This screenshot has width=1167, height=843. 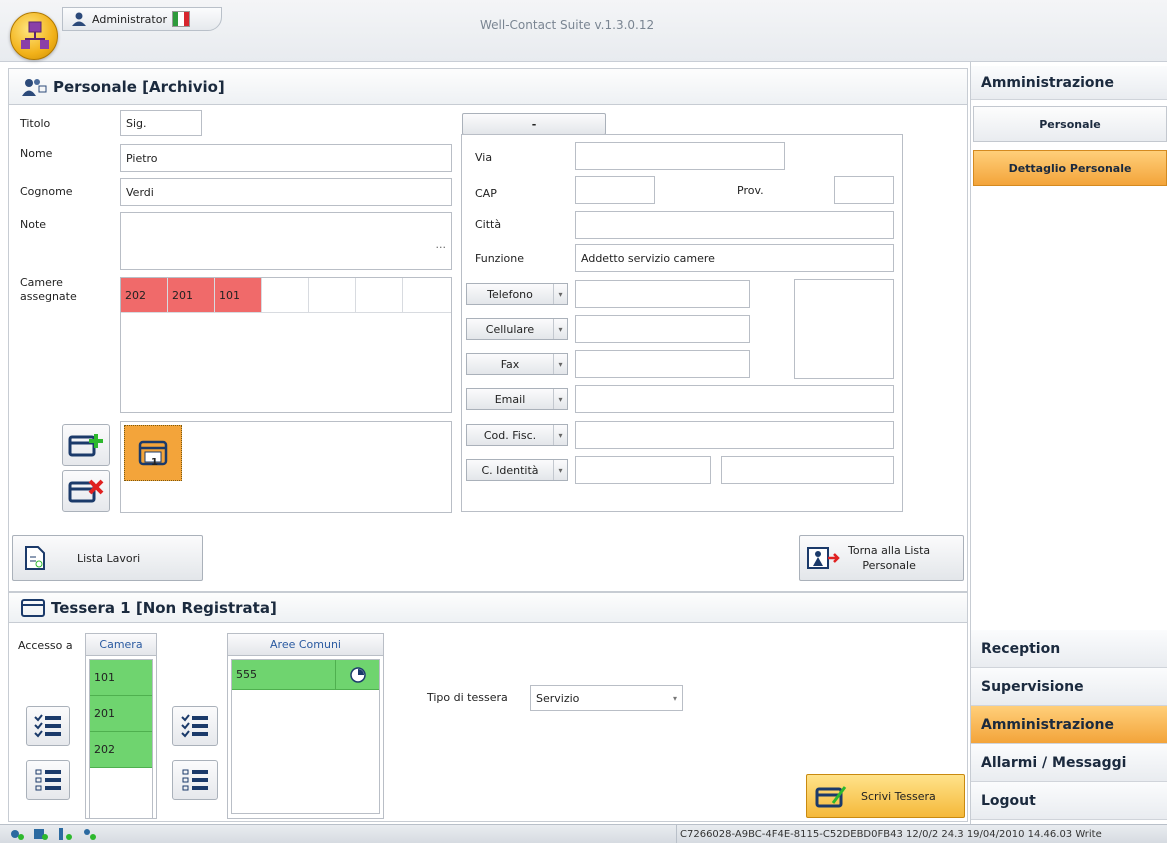 What do you see at coordinates (86, 445) in the screenshot?
I see `add-card-button` at bounding box center [86, 445].